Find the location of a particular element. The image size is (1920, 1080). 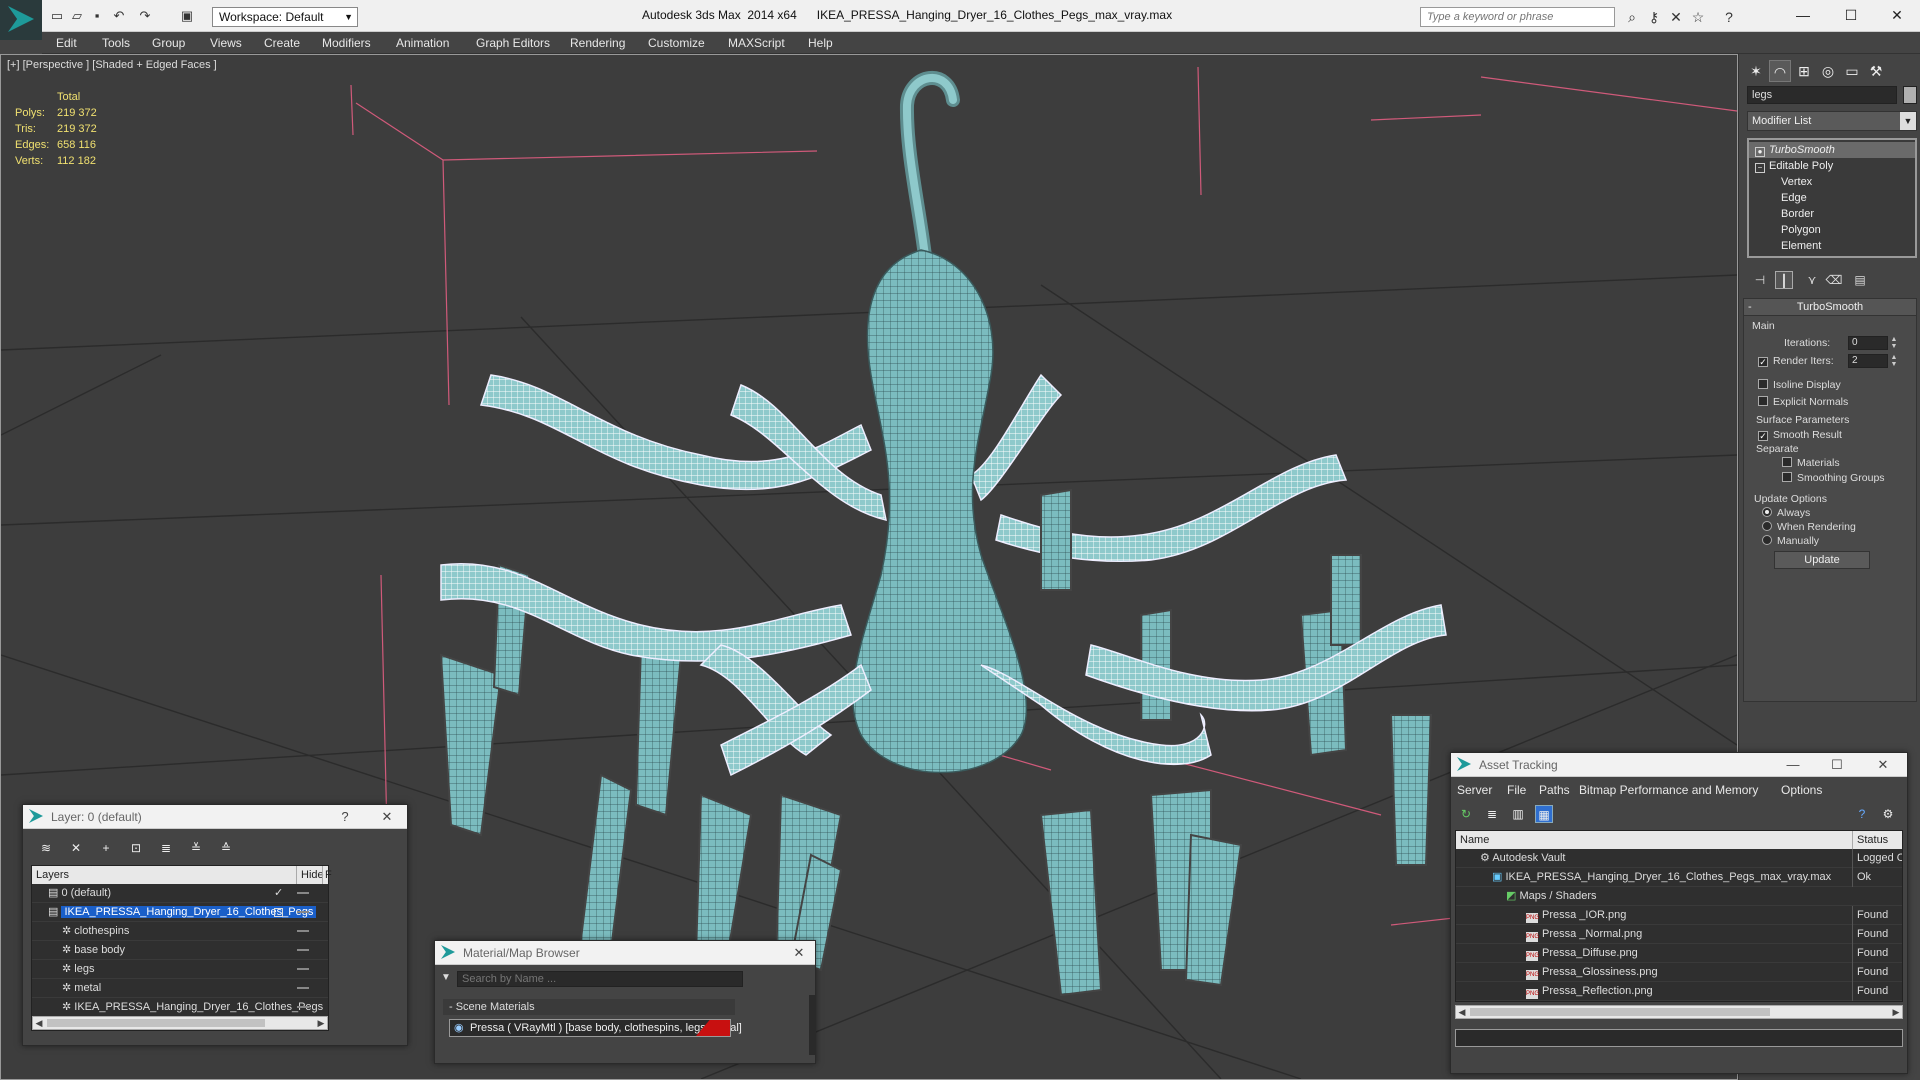

stack-item-border: Border is located at coordinates (1797, 214).